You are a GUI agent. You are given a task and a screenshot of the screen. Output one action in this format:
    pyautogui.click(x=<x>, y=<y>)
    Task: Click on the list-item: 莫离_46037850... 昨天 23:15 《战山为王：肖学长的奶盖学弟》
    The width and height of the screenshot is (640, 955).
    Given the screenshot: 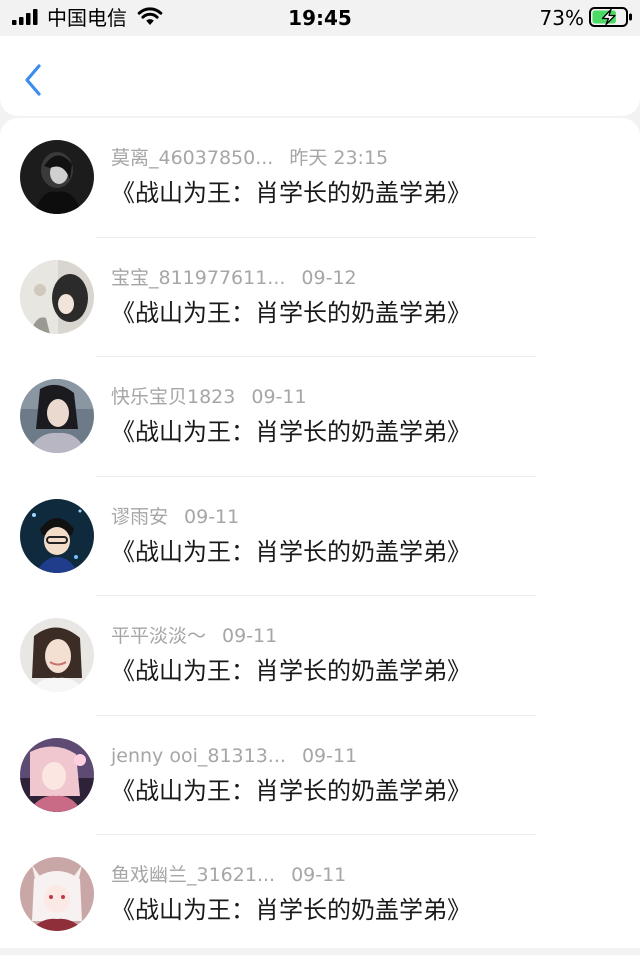 What is the action you would take?
    pyautogui.click(x=320, y=178)
    